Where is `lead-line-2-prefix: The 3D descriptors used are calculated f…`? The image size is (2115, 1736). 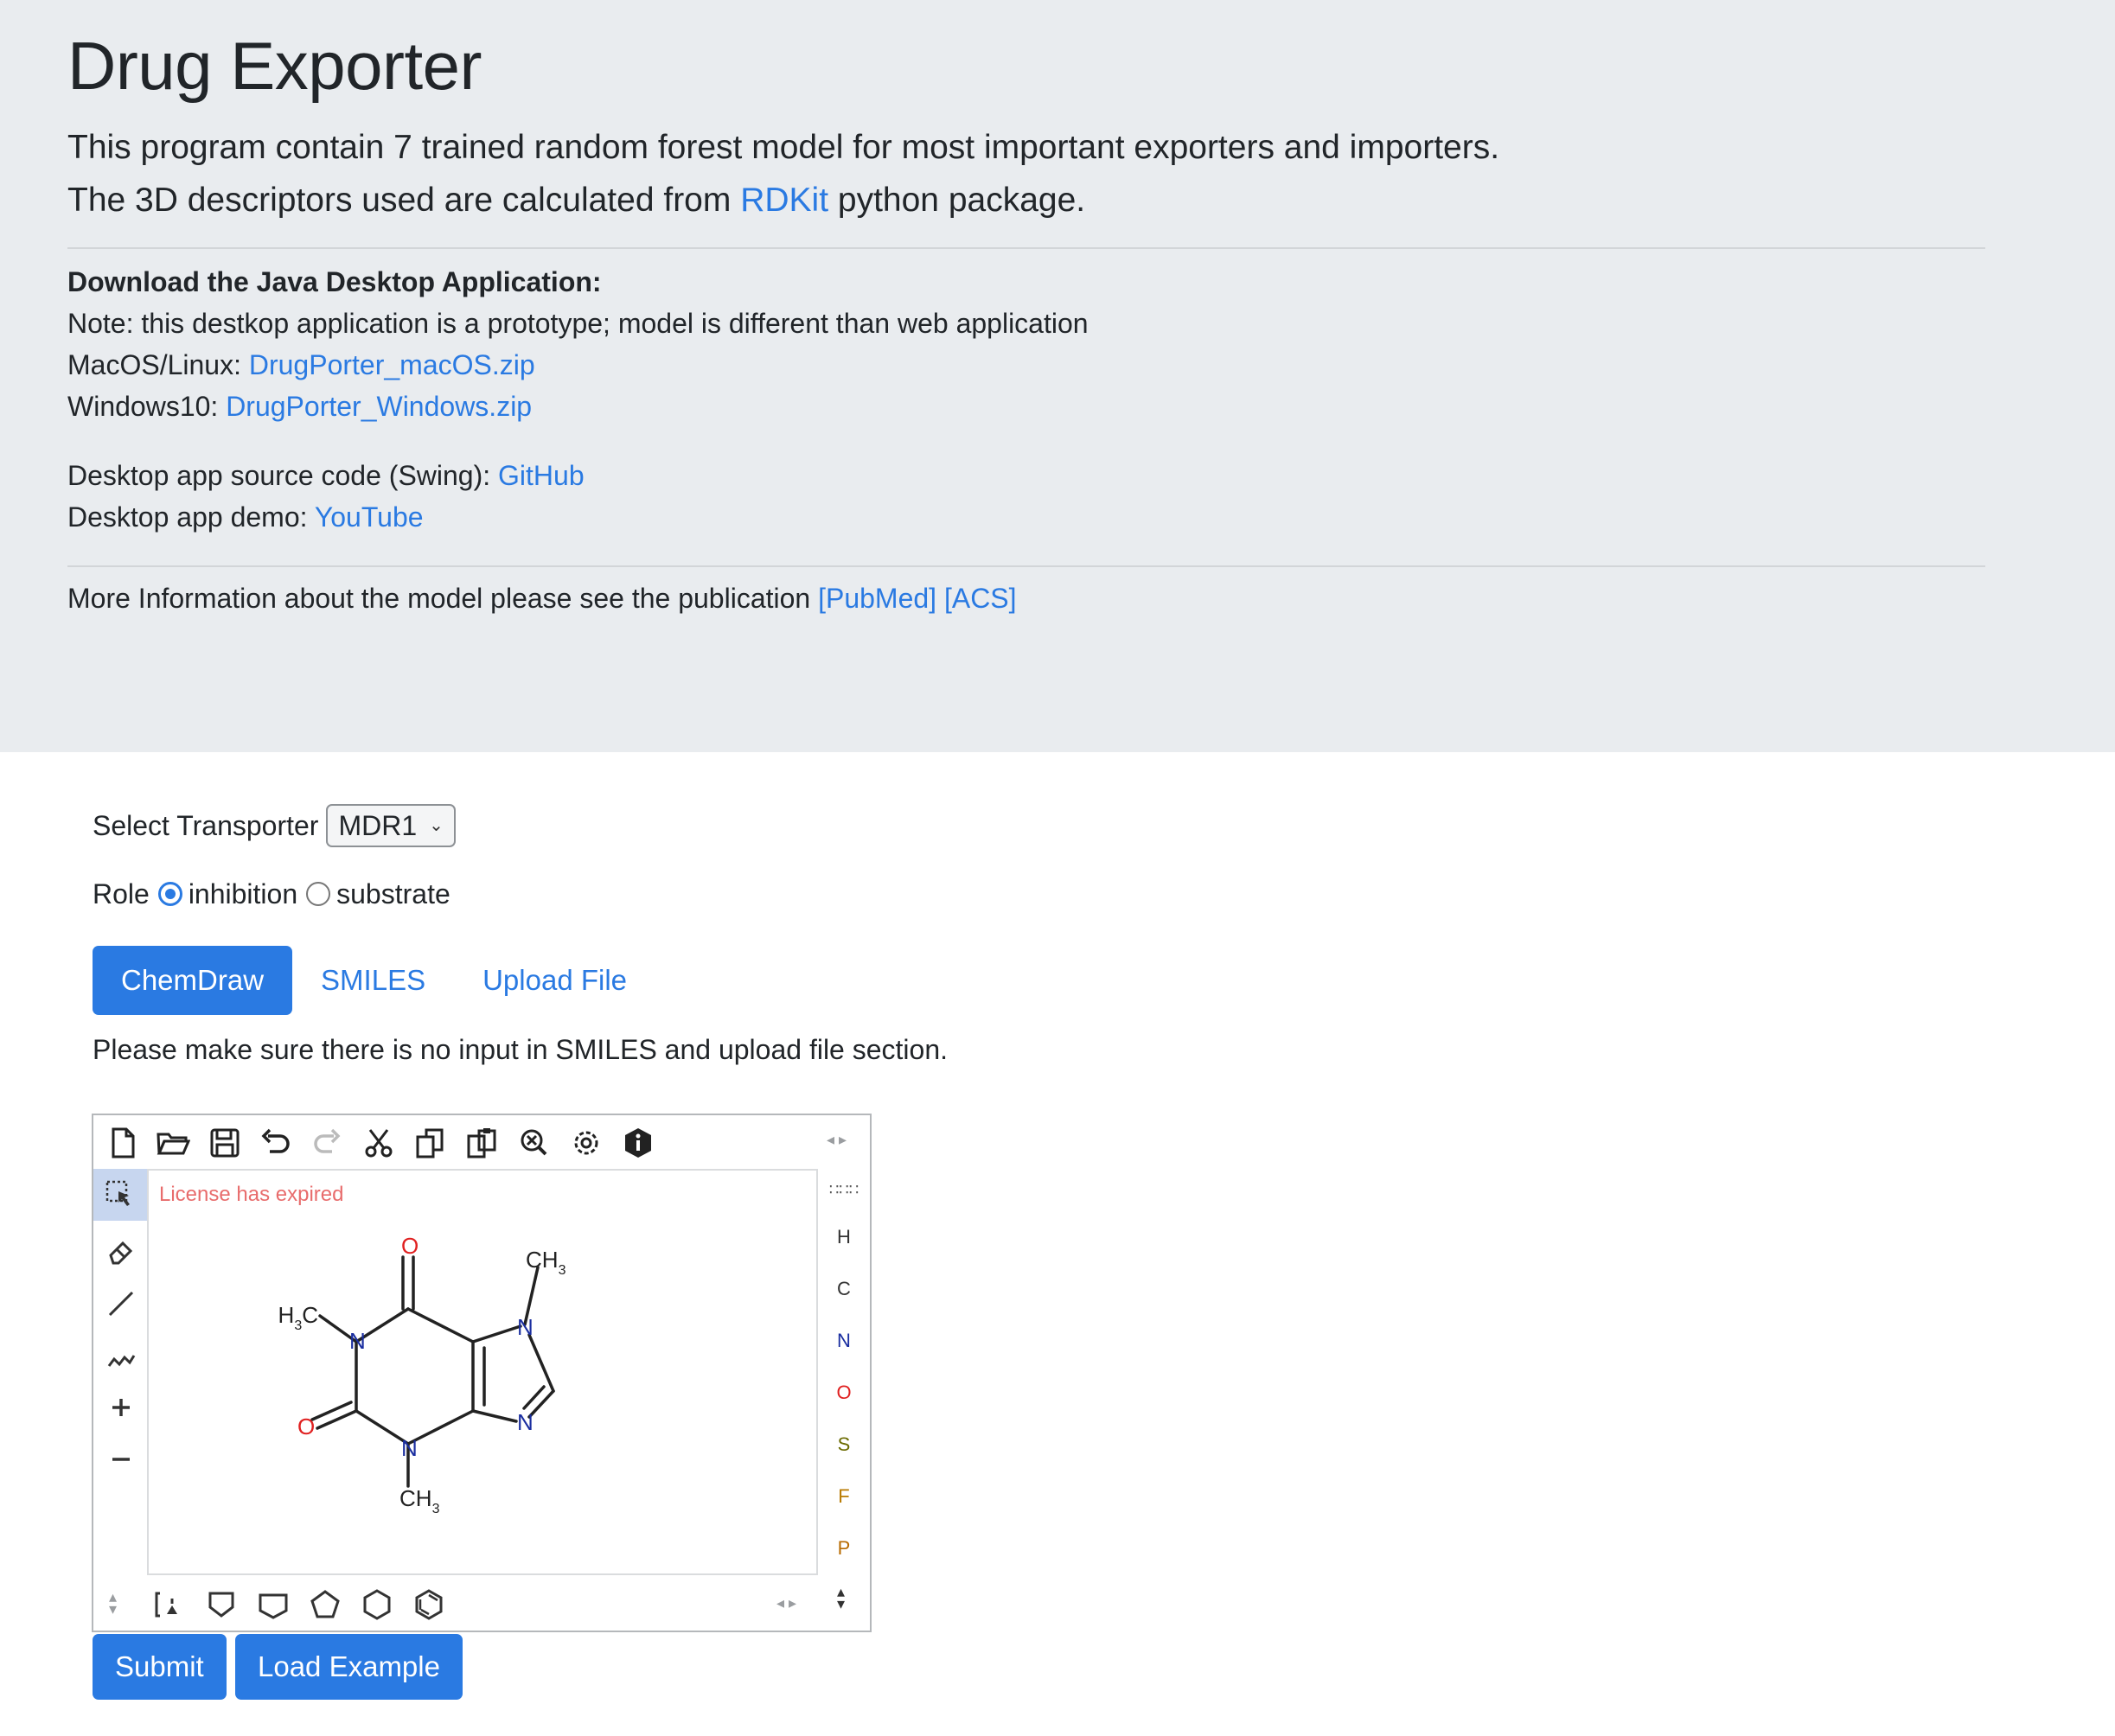
lead-line-2-prefix: The 3D descriptors used are calculated f… is located at coordinates (404, 200).